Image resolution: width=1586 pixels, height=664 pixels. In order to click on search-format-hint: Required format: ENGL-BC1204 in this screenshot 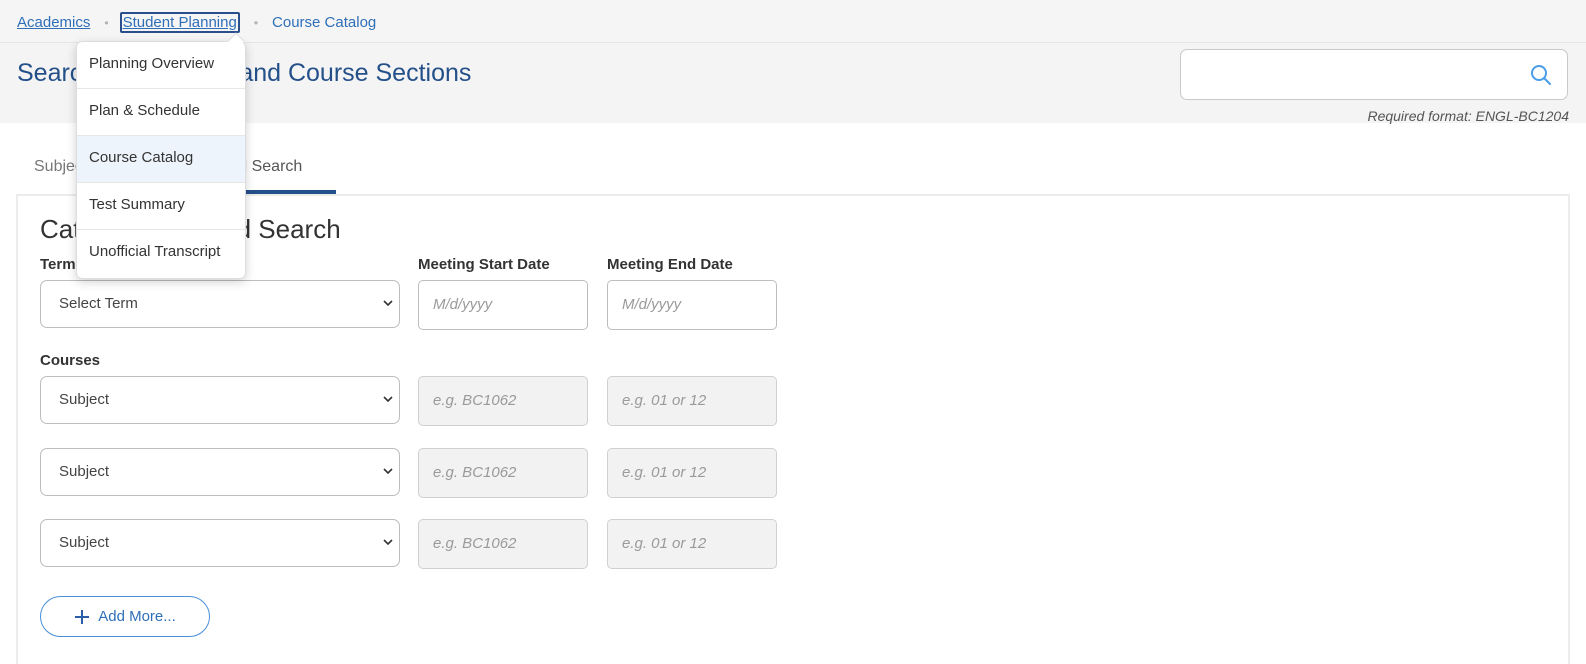, I will do `click(1468, 116)`.